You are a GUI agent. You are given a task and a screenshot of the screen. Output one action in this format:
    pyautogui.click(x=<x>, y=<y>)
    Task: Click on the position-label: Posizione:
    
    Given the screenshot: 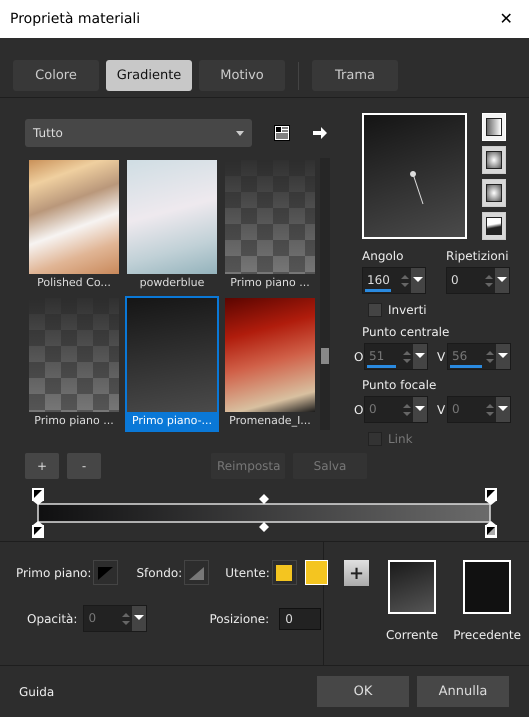 What is the action you would take?
    pyautogui.click(x=239, y=619)
    